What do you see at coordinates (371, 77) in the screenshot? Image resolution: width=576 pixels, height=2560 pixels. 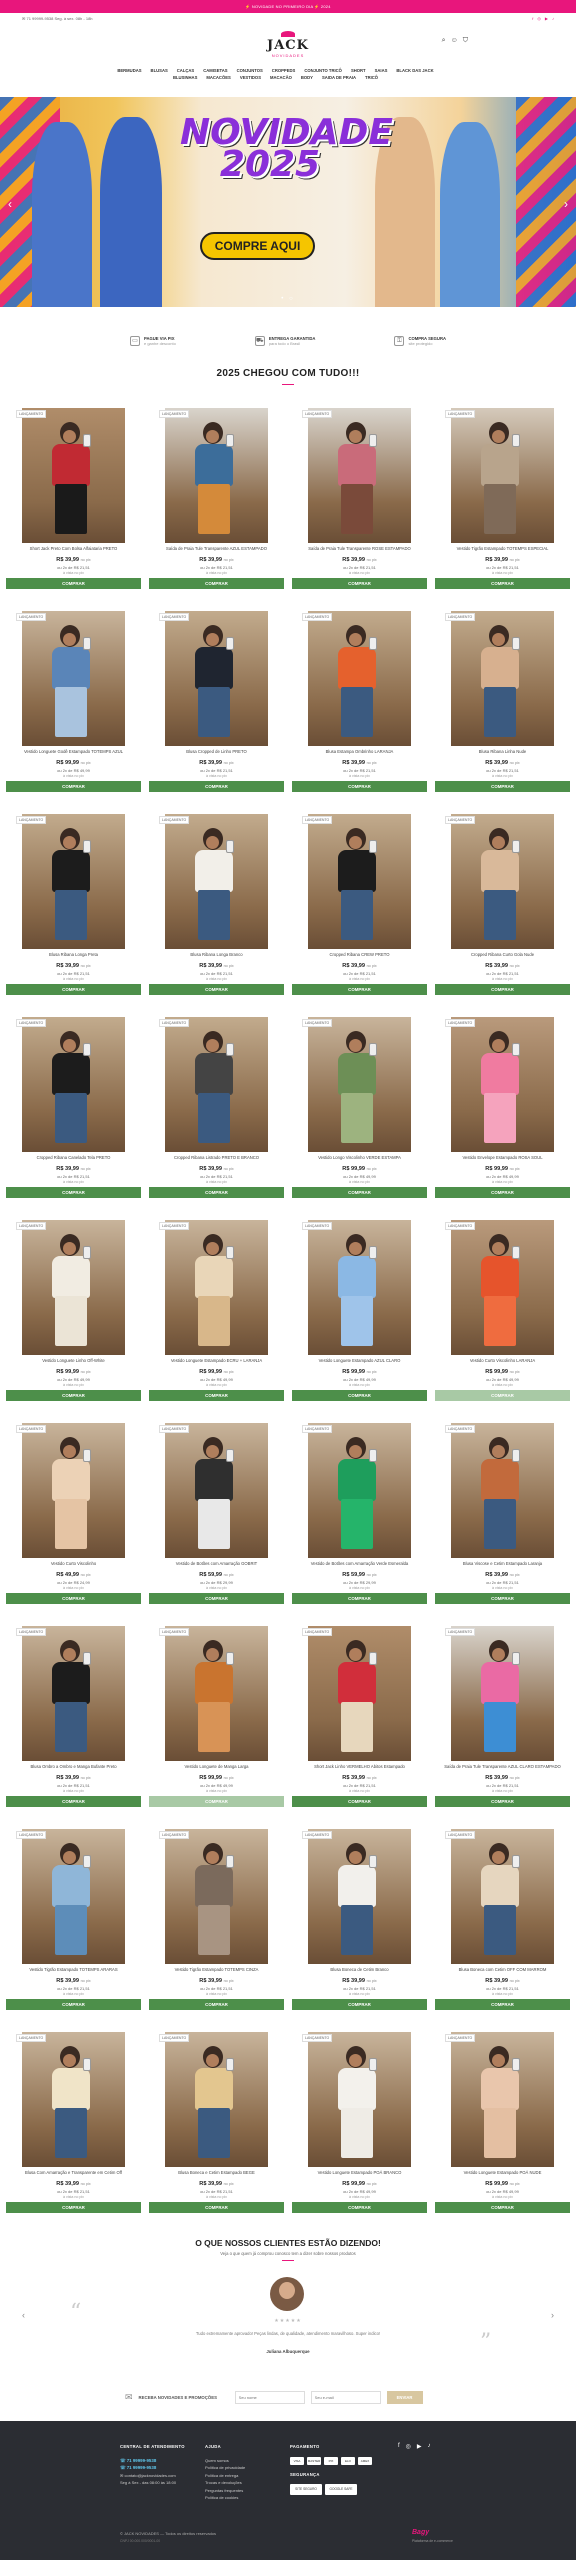 I see `nav-item: TRICÔ` at bounding box center [371, 77].